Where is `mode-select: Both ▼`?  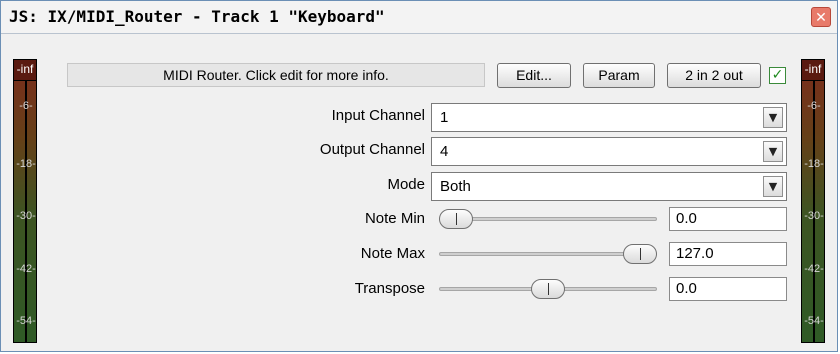
mode-select: Both ▼ is located at coordinates (609, 186).